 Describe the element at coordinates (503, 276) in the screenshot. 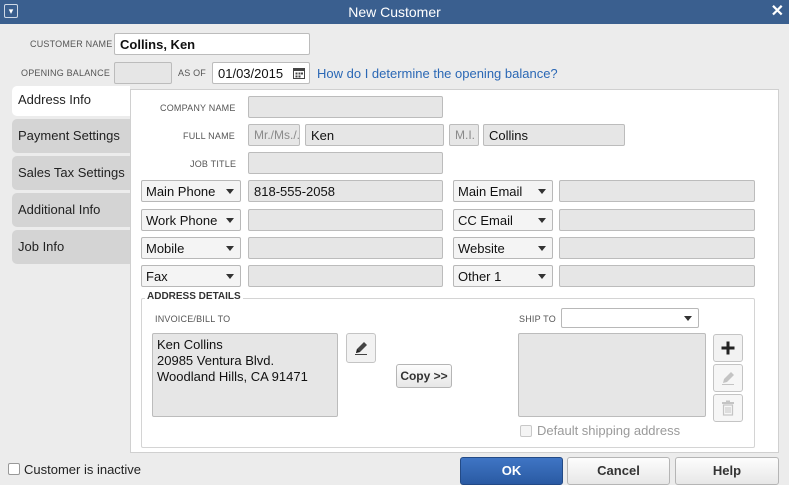

I see `contact-type-select-8: Other 1` at that location.